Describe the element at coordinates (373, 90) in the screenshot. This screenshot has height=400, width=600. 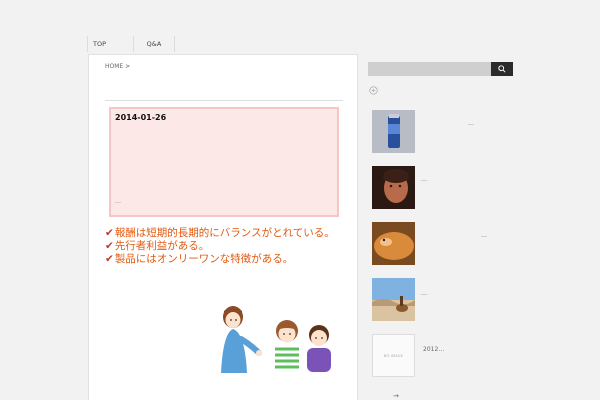
I see `plus-circle-icon` at that location.